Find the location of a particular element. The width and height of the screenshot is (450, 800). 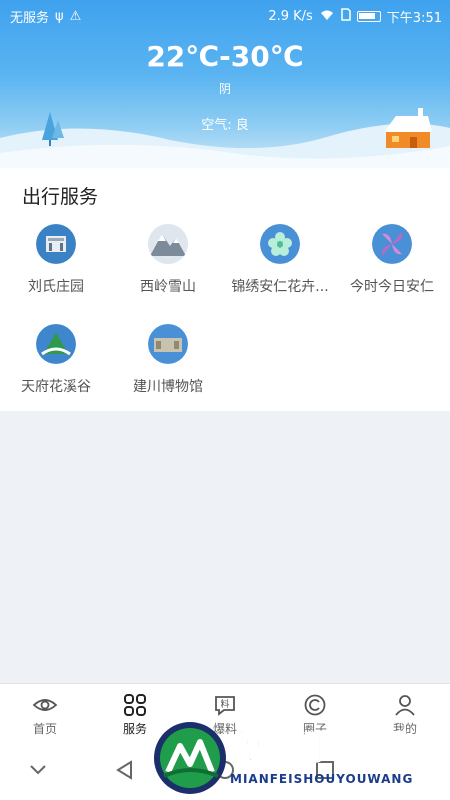

battery-icon is located at coordinates (368, 16).